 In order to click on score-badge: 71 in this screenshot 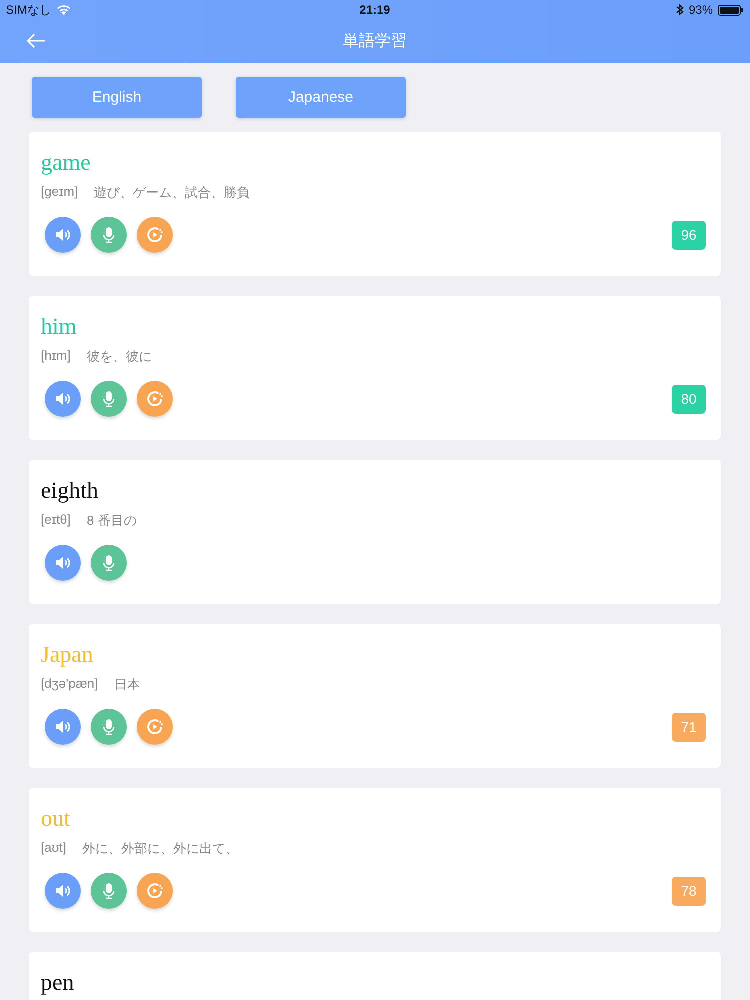, I will do `click(689, 727)`.